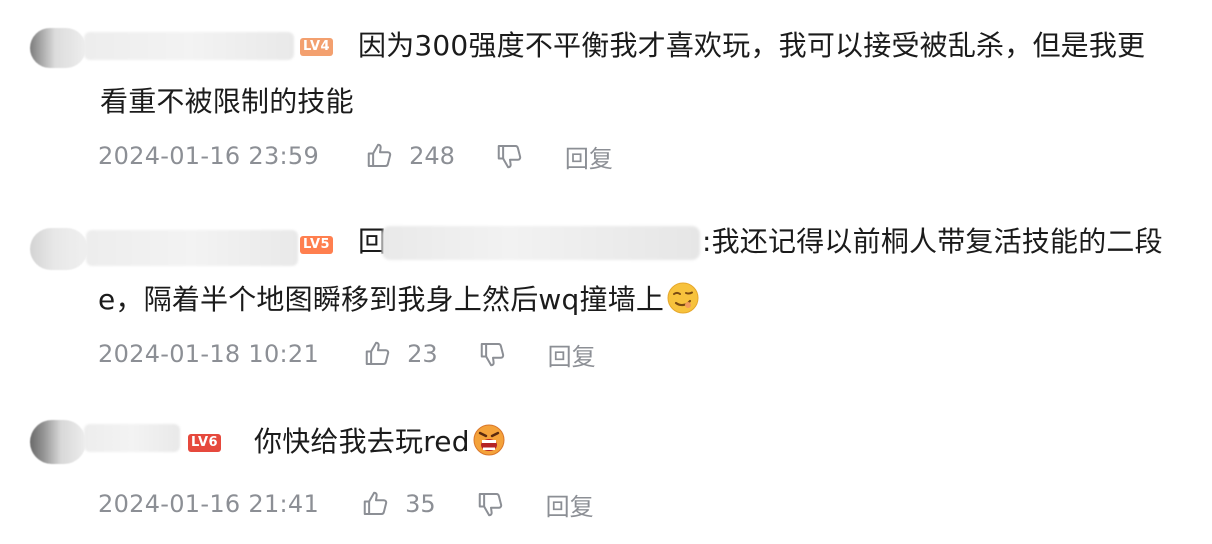 The width and height of the screenshot is (1212, 544). Describe the element at coordinates (432, 156) in the screenshot. I see `like-count: 248` at that location.